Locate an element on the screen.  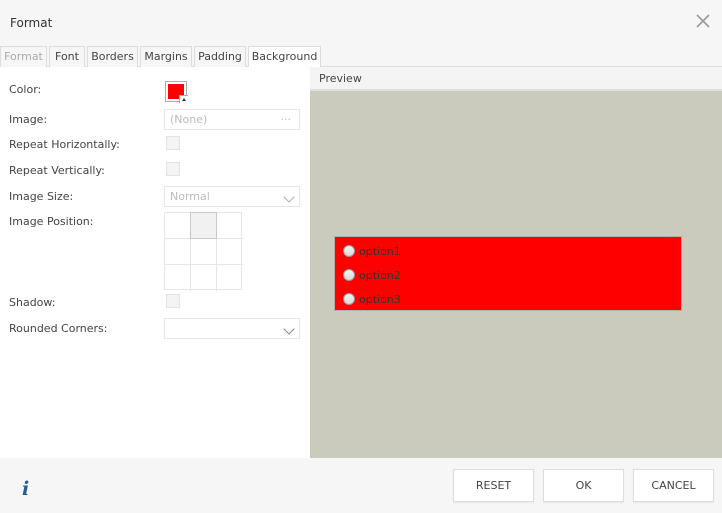
cancel-button: CANCEL is located at coordinates (673, 485).